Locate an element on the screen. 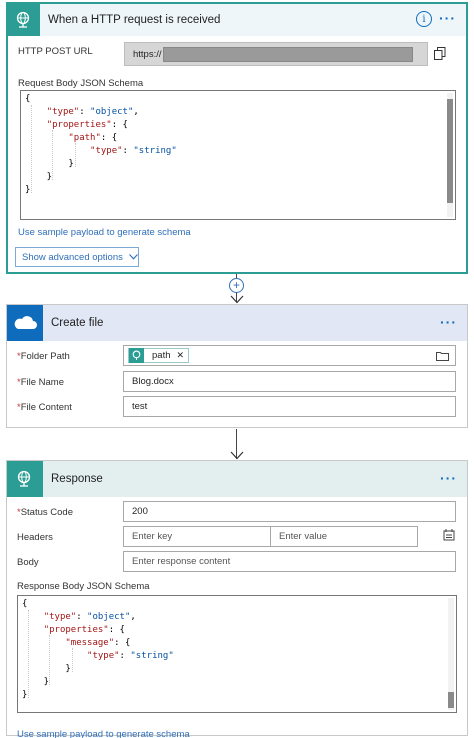 The width and height of the screenshot is (474, 738). body-input: Enter response content is located at coordinates (289, 561).